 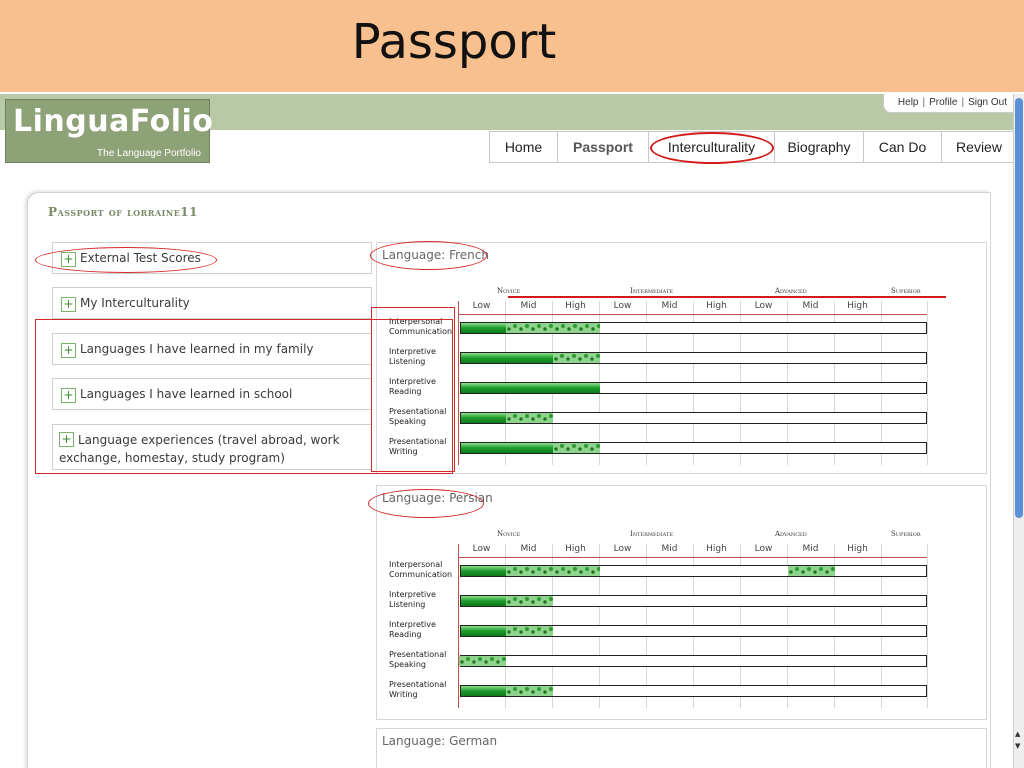 I want to click on vertical-scrollbar: ▲ ▼, so click(x=1018, y=431).